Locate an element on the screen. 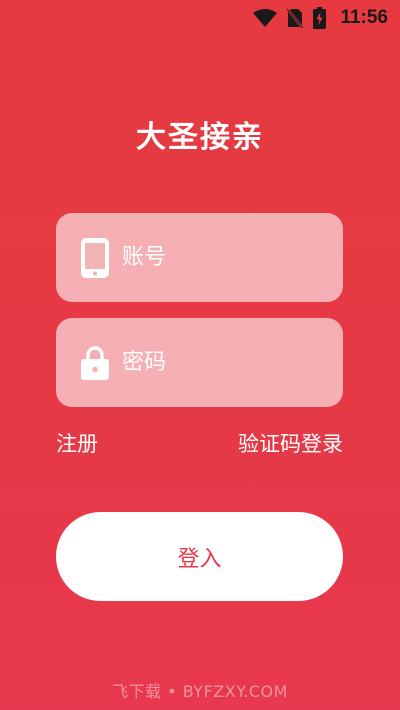  battery-charging-icon is located at coordinates (320, 18).